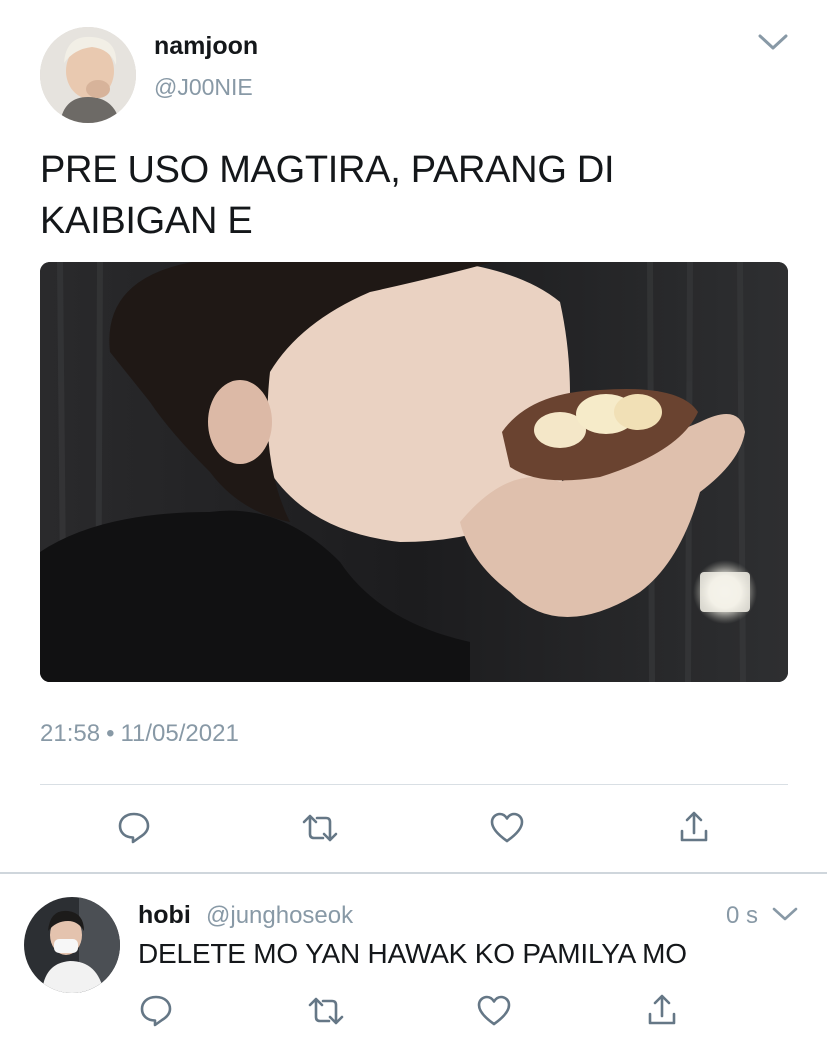 This screenshot has height=1041, width=827. What do you see at coordinates (742, 915) in the screenshot?
I see `reply-time: 0 s` at bounding box center [742, 915].